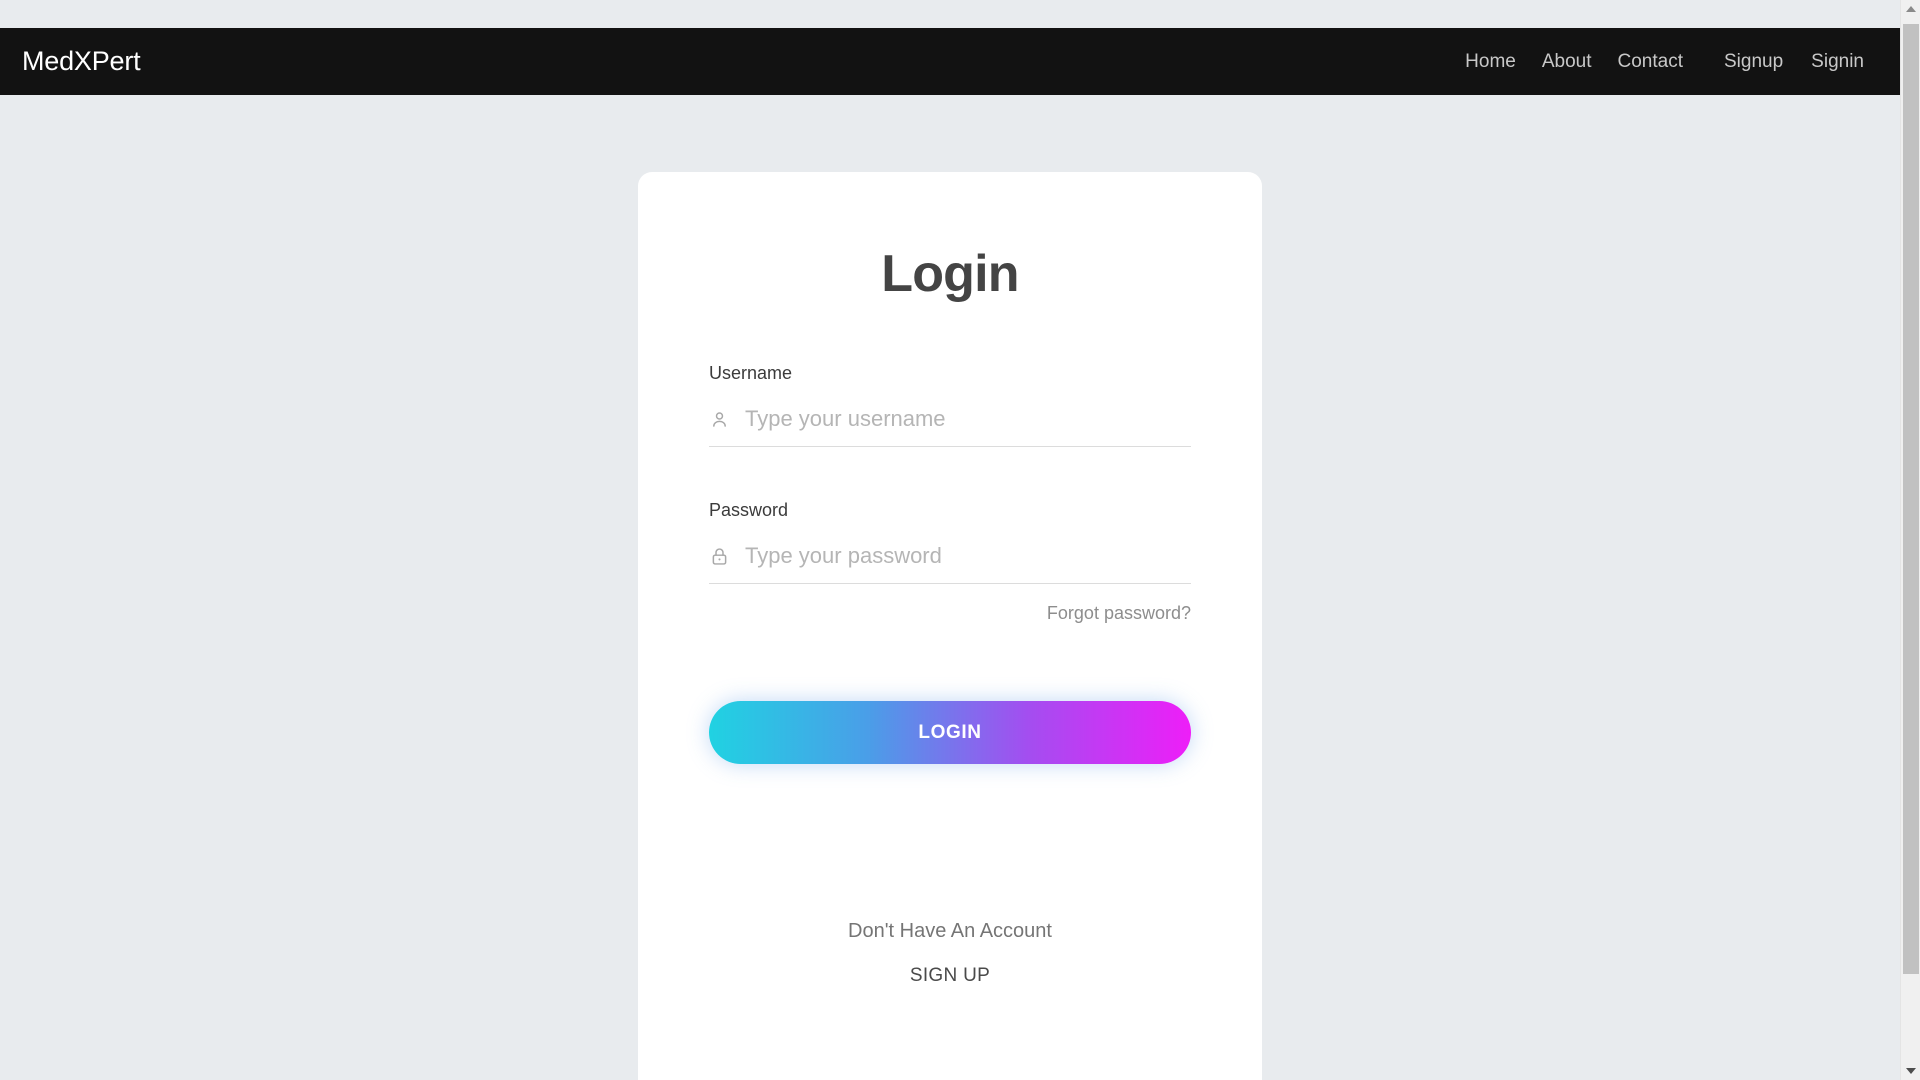 The height and width of the screenshot is (1080, 1920). Describe the element at coordinates (724, 556) in the screenshot. I see `lock-icon` at that location.